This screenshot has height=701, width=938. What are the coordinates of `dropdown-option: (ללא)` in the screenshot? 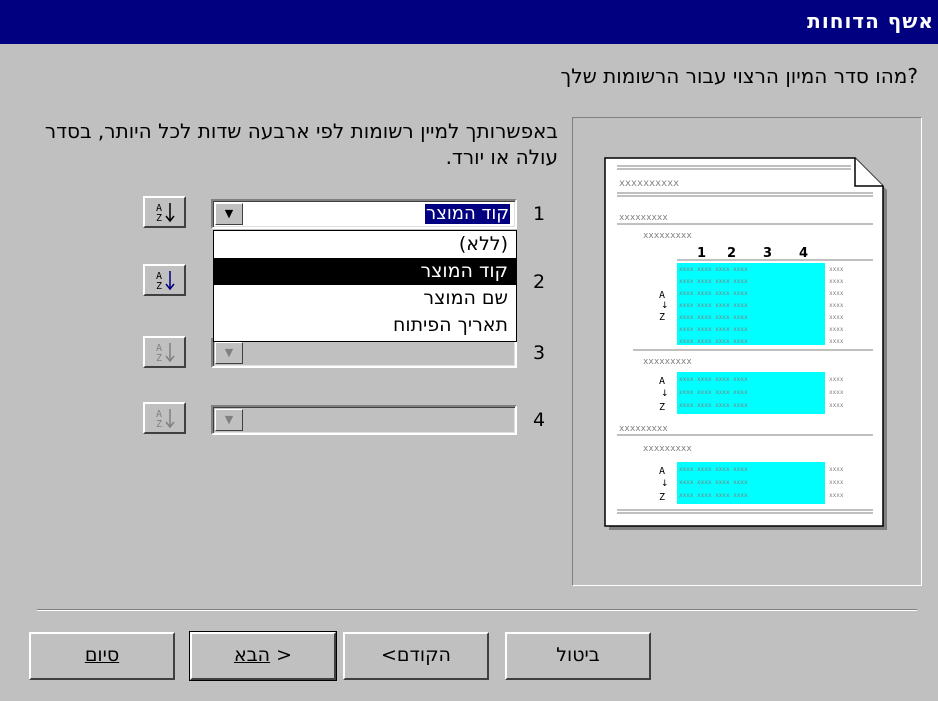 It's located at (365, 244).